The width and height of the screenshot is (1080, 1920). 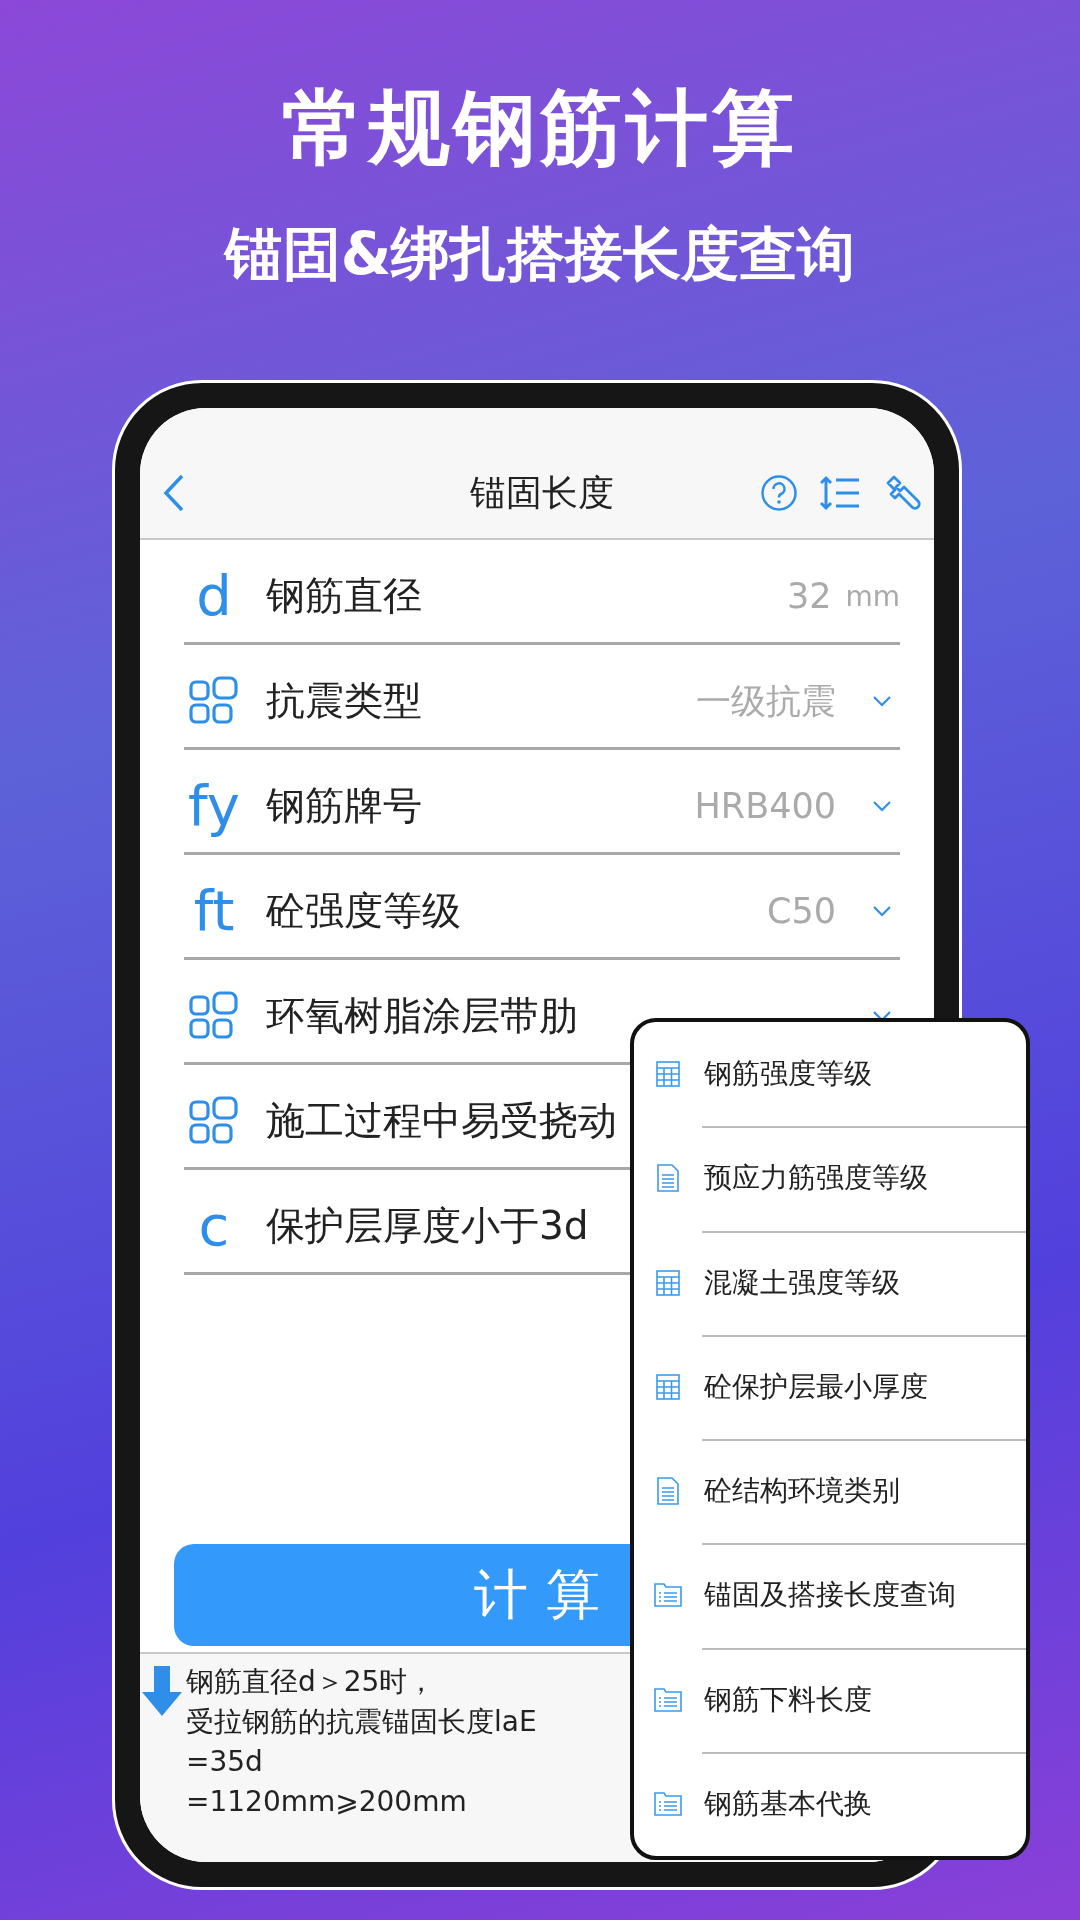 What do you see at coordinates (361, 1722) in the screenshot?
I see `result-line: 受拉钢筋的抗震锚固长度laE` at bounding box center [361, 1722].